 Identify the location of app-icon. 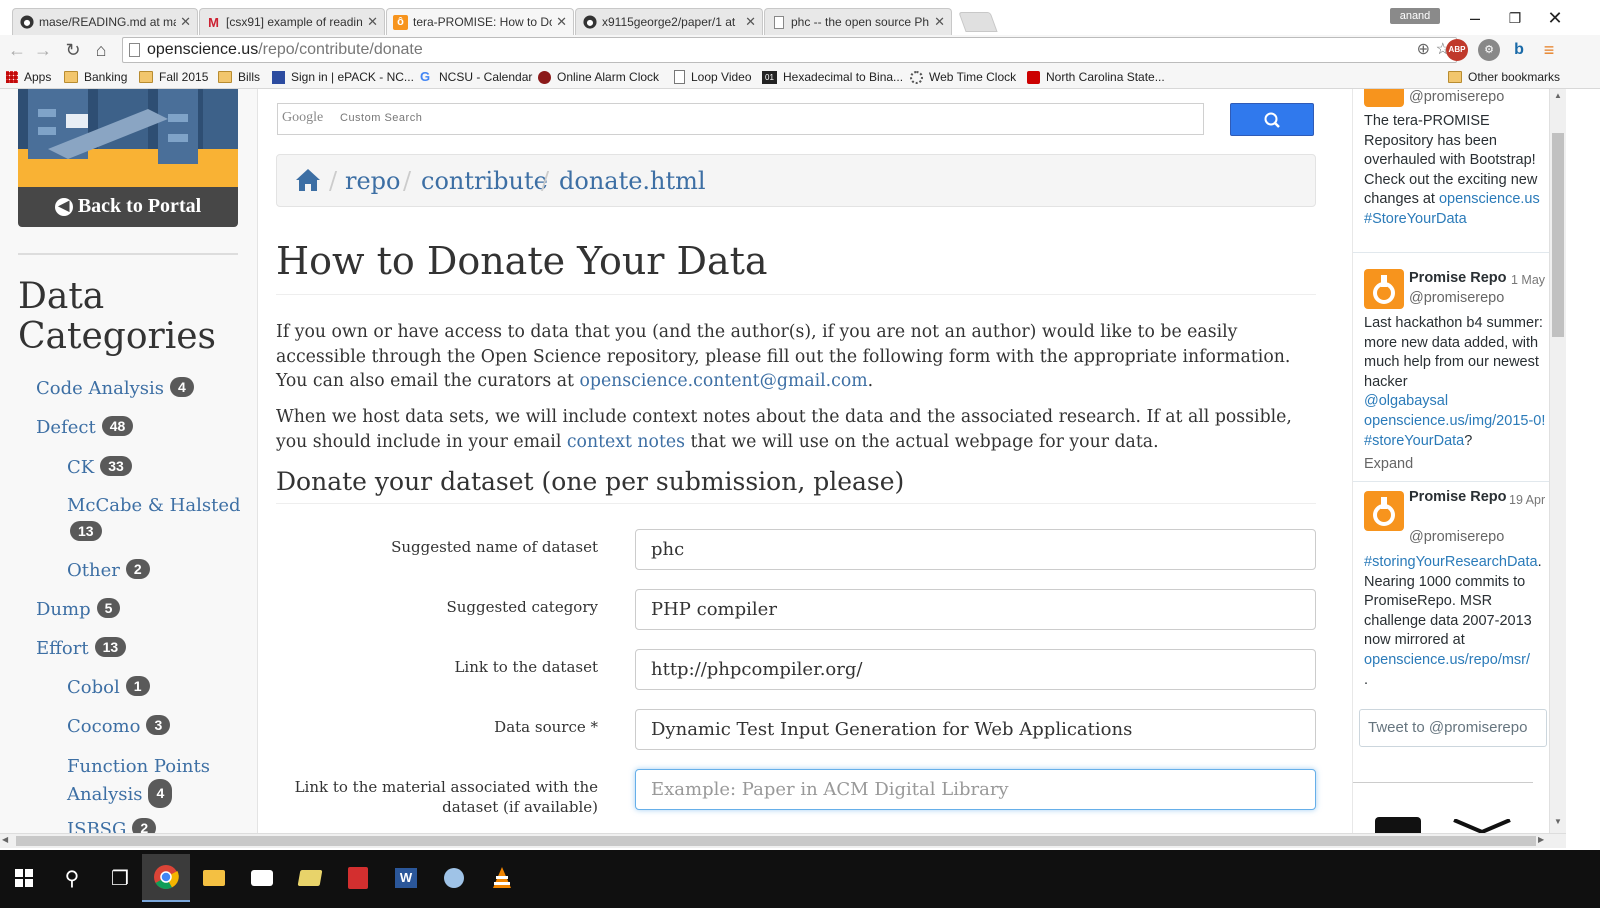
(454, 878).